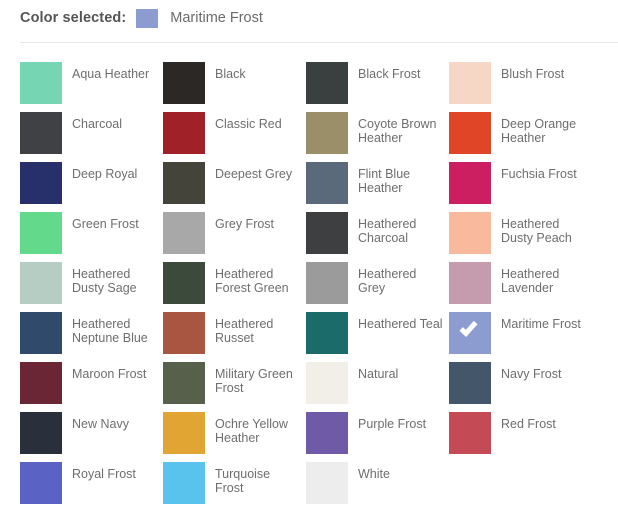 Image resolution: width=618 pixels, height=523 pixels. Describe the element at coordinates (91, 87) in the screenshot. I see `color-swatch-option: Aqua Heather` at that location.